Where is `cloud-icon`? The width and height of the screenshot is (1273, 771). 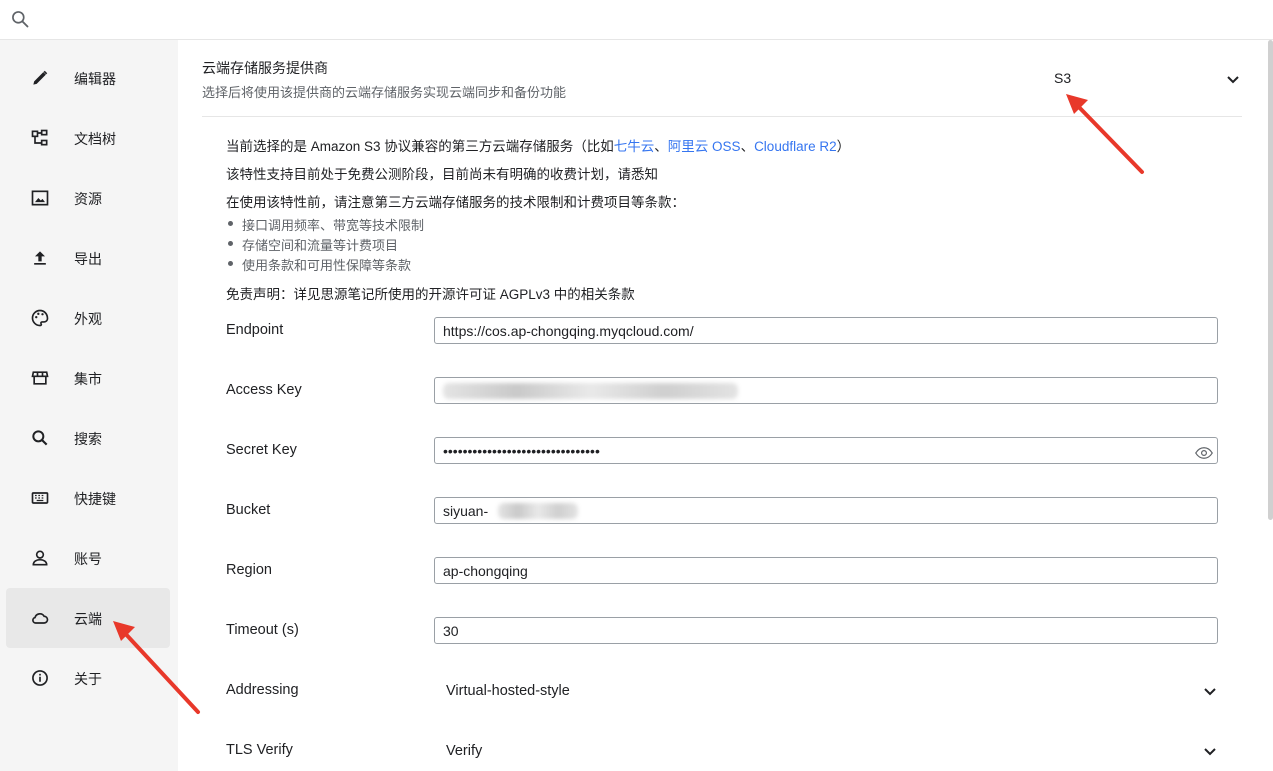
cloud-icon is located at coordinates (40, 618).